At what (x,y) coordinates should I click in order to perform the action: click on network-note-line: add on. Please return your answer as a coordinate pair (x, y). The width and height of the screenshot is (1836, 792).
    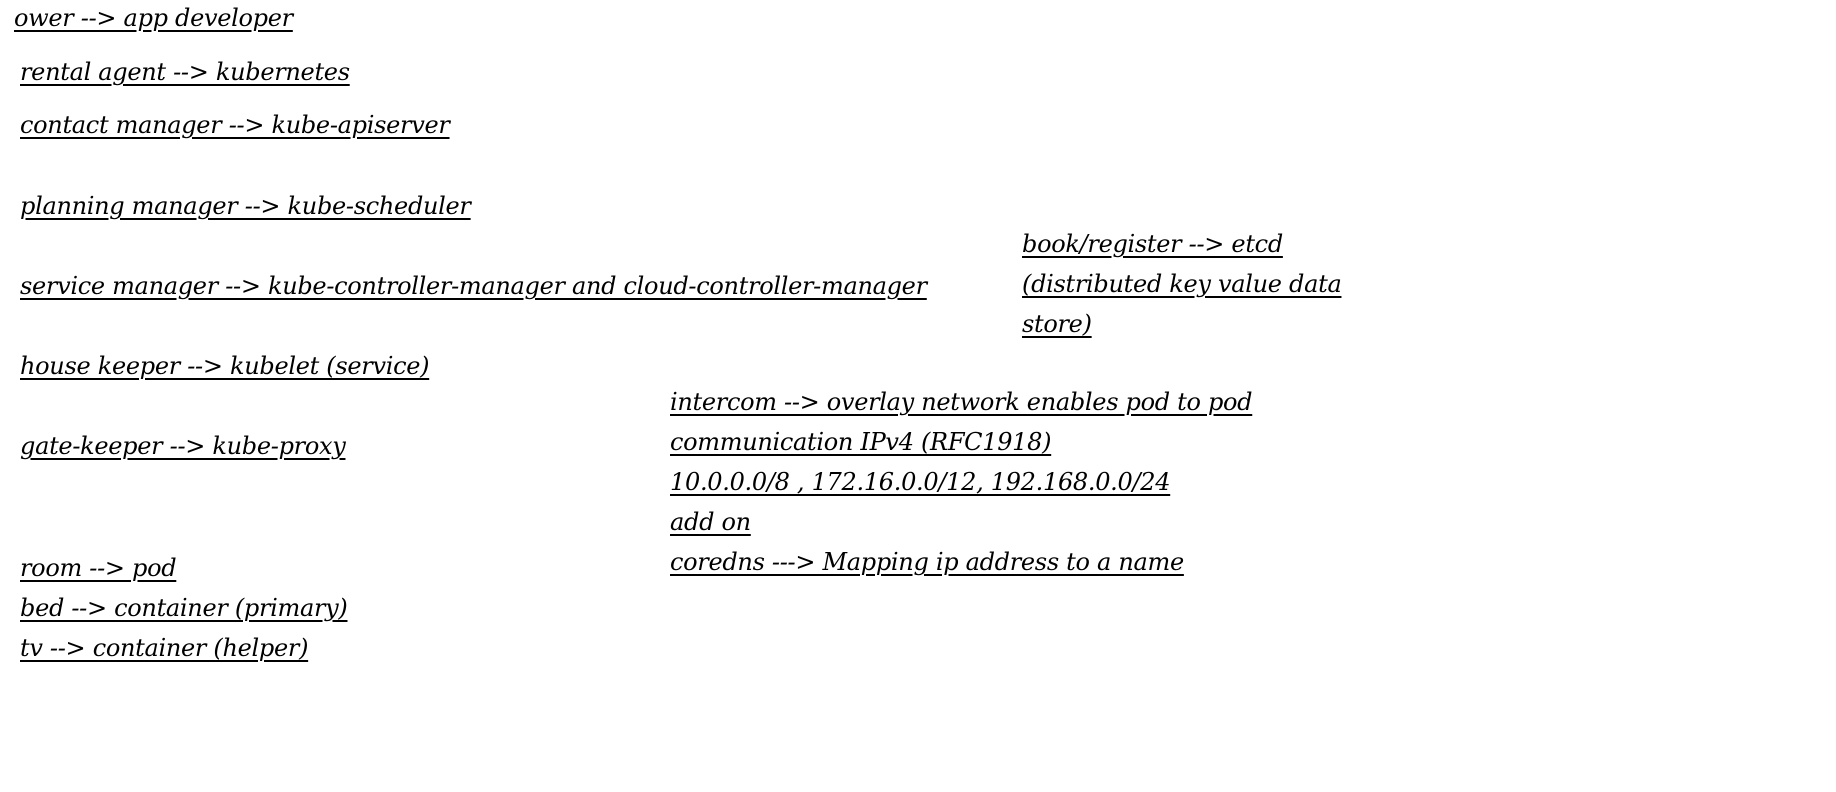
    Looking at the image, I should click on (710, 522).